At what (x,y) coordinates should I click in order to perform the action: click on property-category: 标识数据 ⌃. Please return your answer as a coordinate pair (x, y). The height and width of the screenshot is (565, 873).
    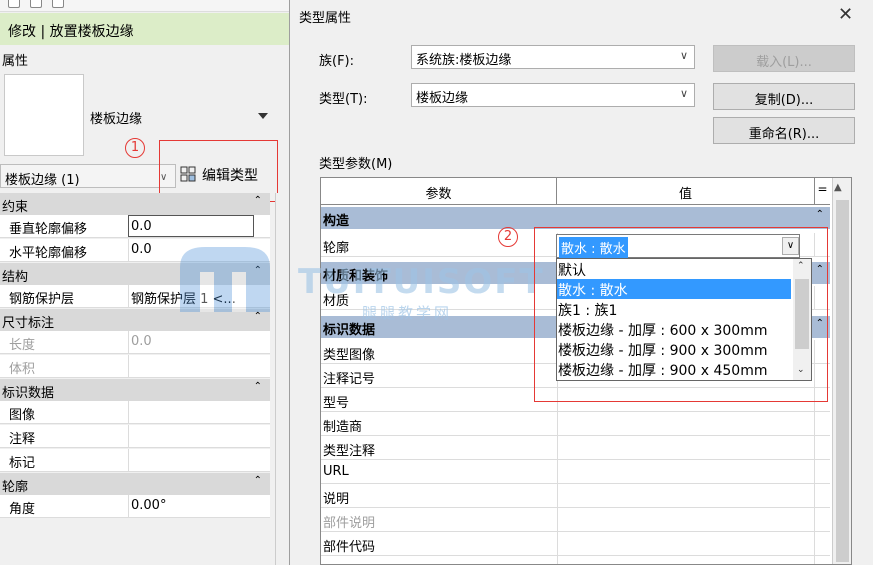
    Looking at the image, I should click on (135, 390).